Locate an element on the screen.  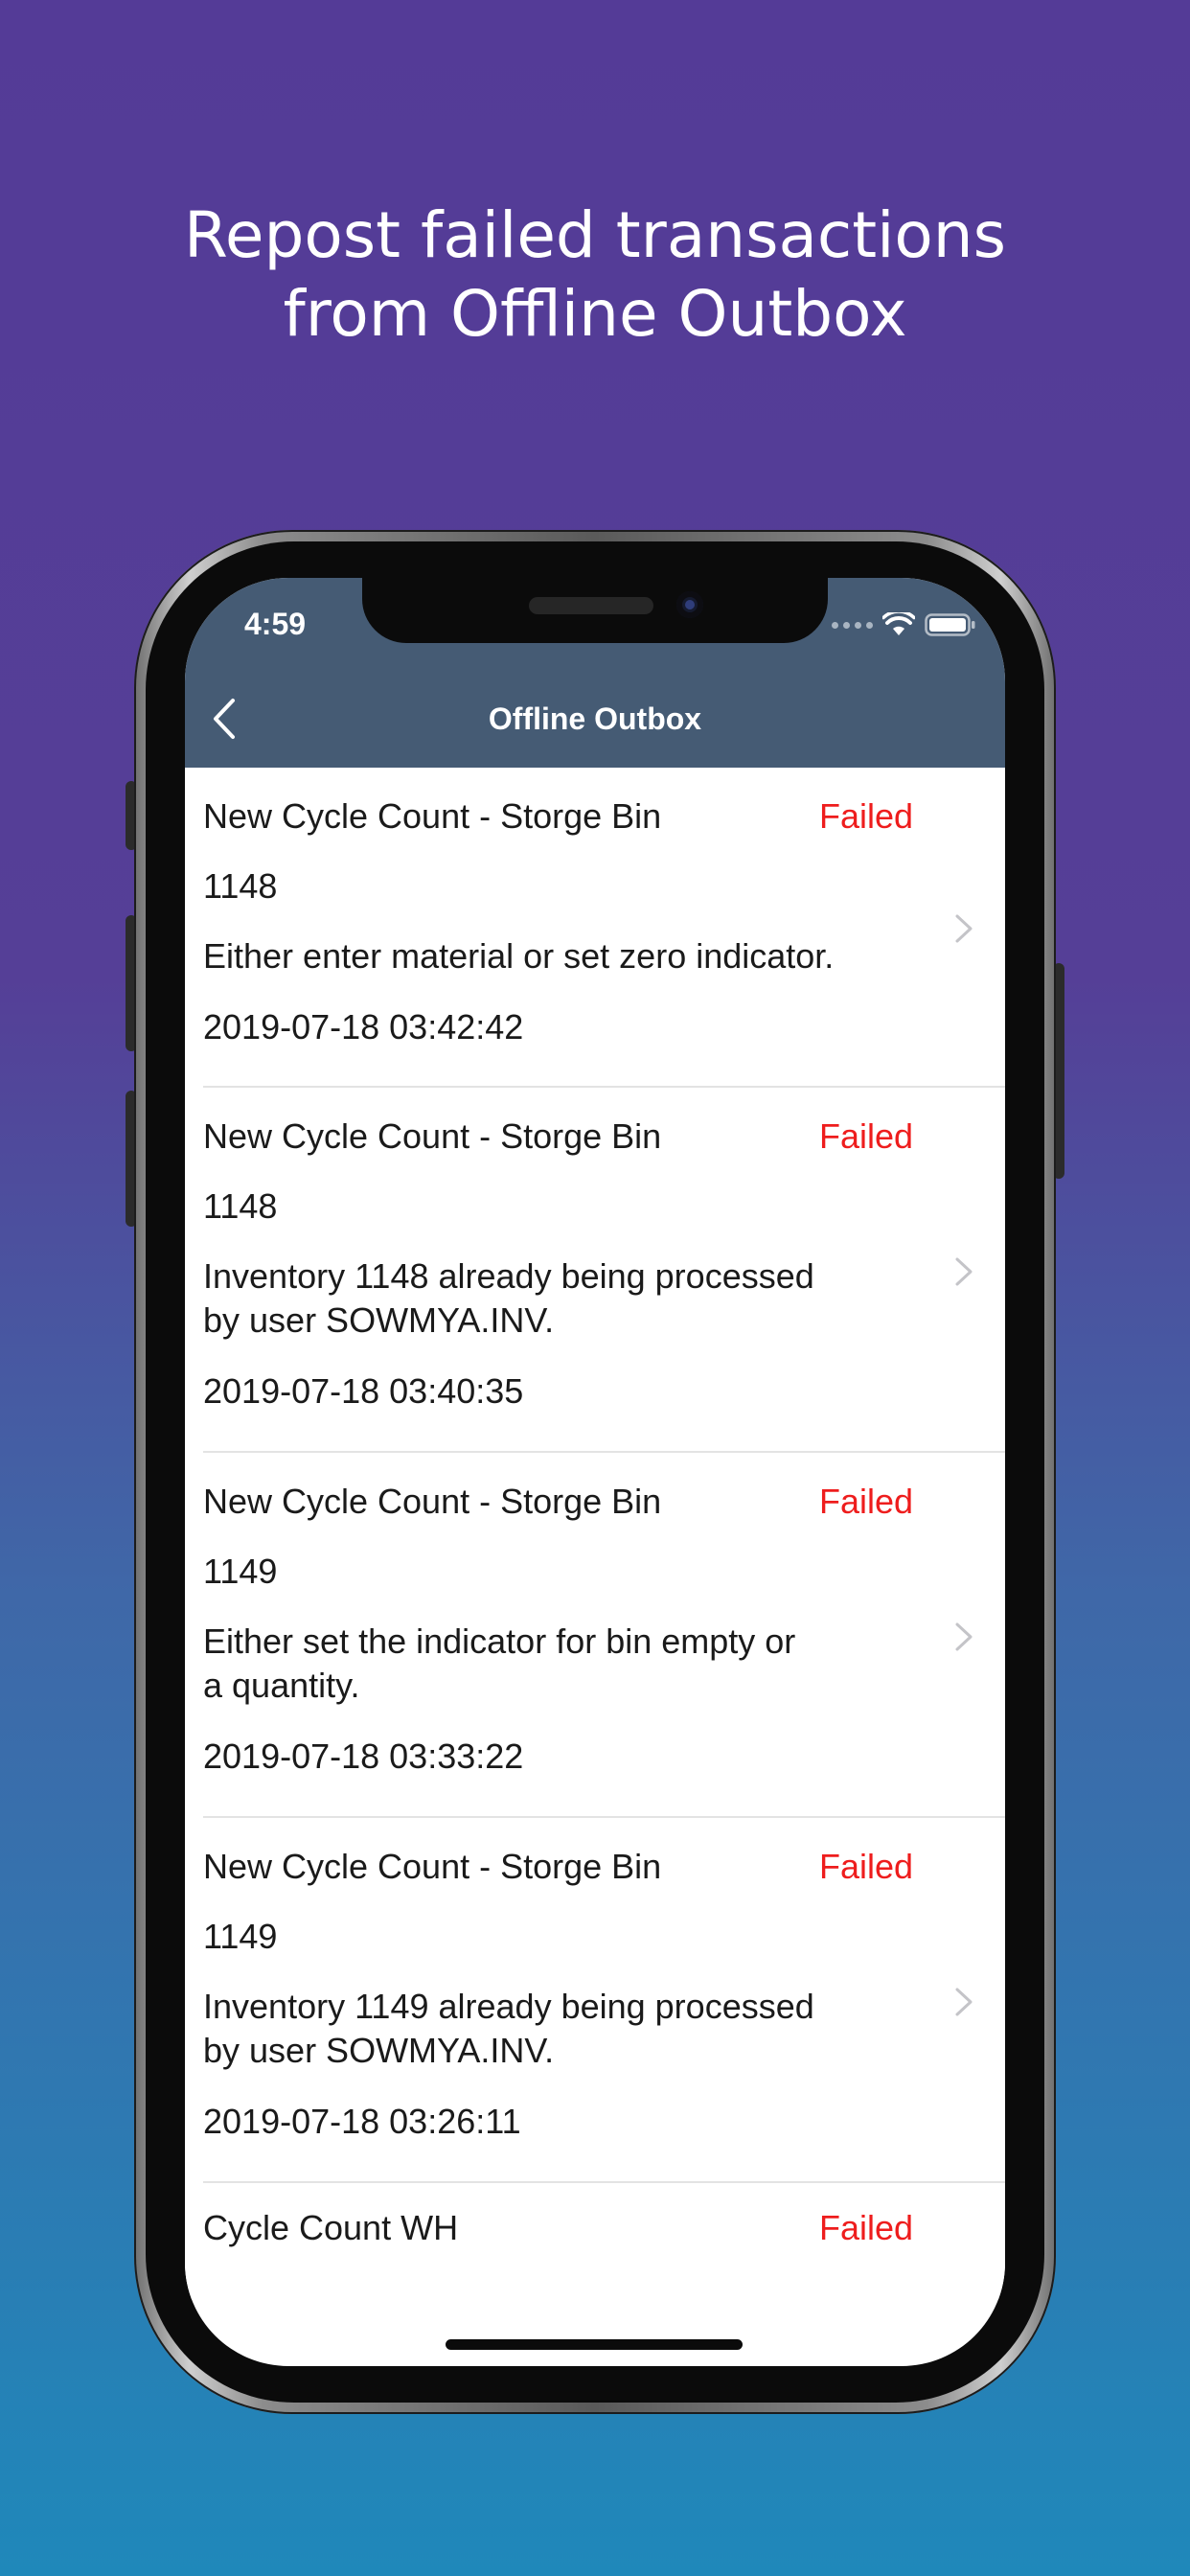
status-bar-indicators is located at coordinates (904, 624).